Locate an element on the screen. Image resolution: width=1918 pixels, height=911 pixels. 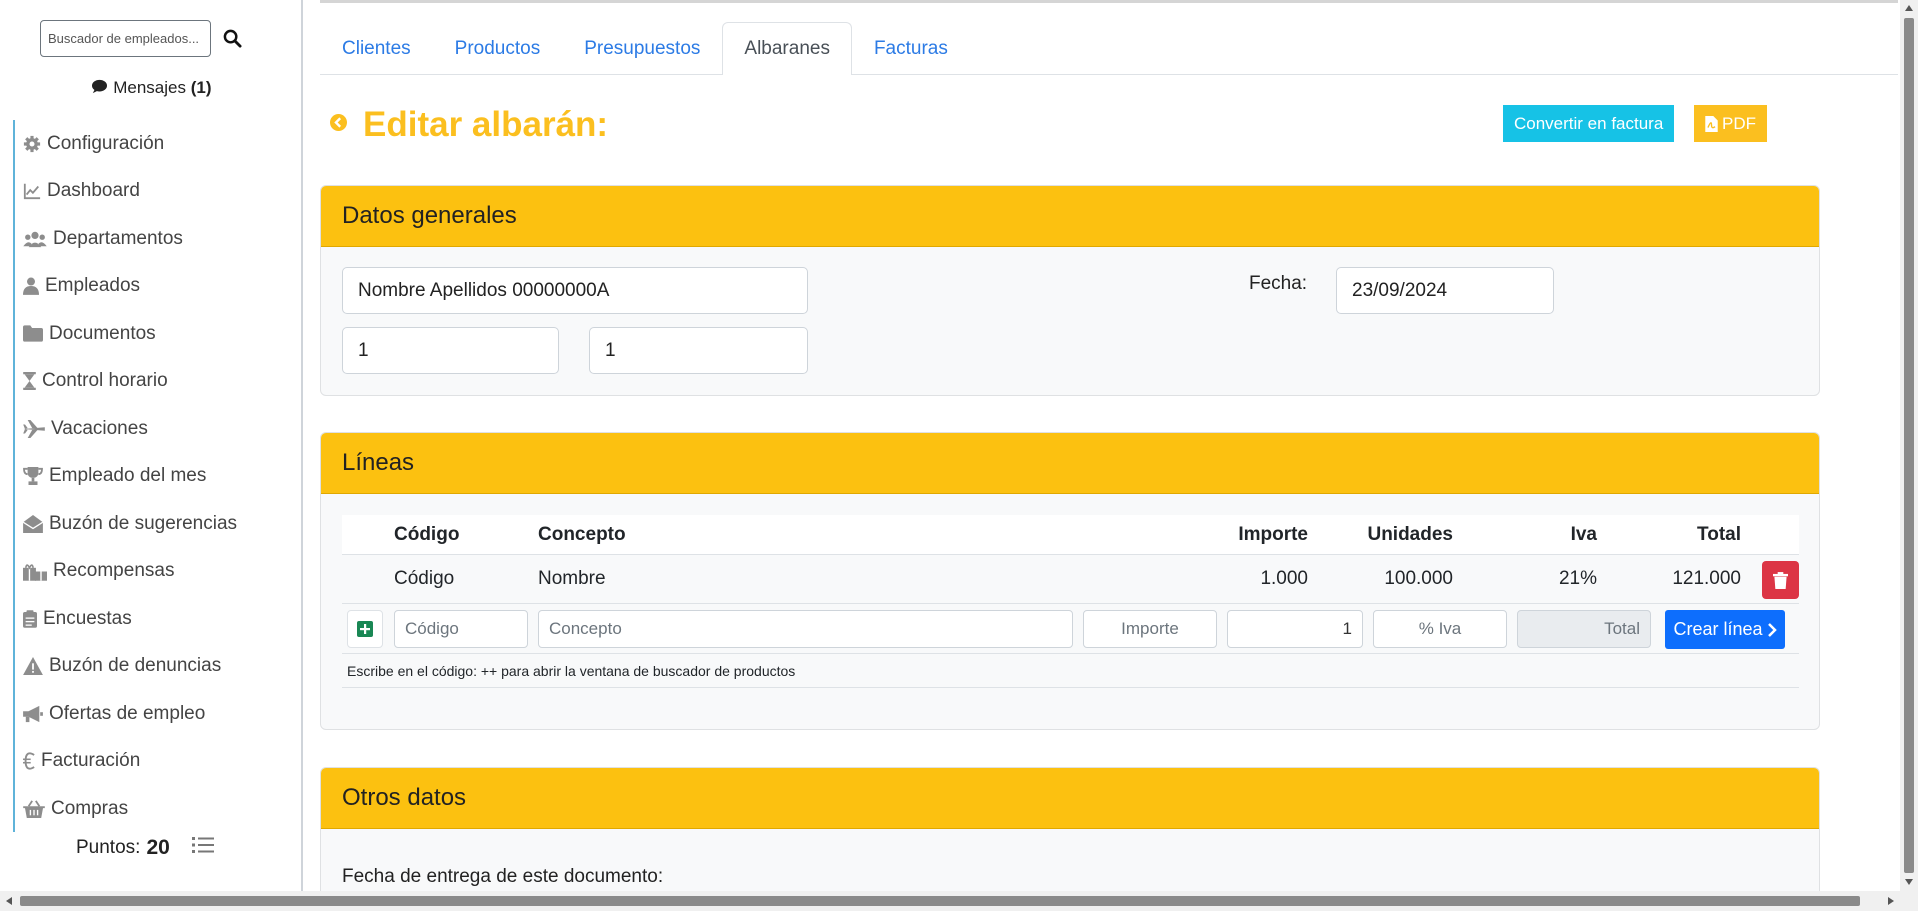
comment-icon is located at coordinates (100, 86).